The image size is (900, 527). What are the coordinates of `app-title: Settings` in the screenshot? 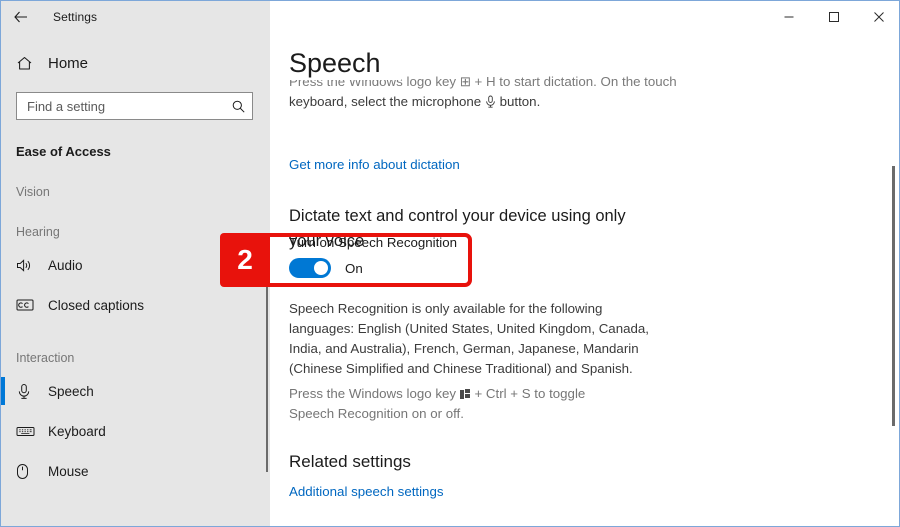 It's located at (75, 16).